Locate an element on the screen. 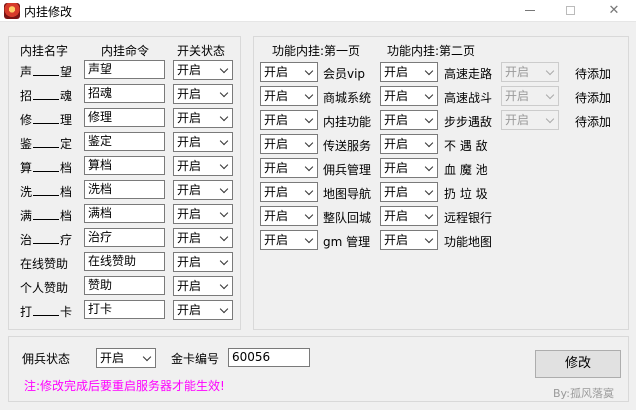 This screenshot has height=410, width=636. plugin-name-first-char: 洗 is located at coordinates (26, 192).